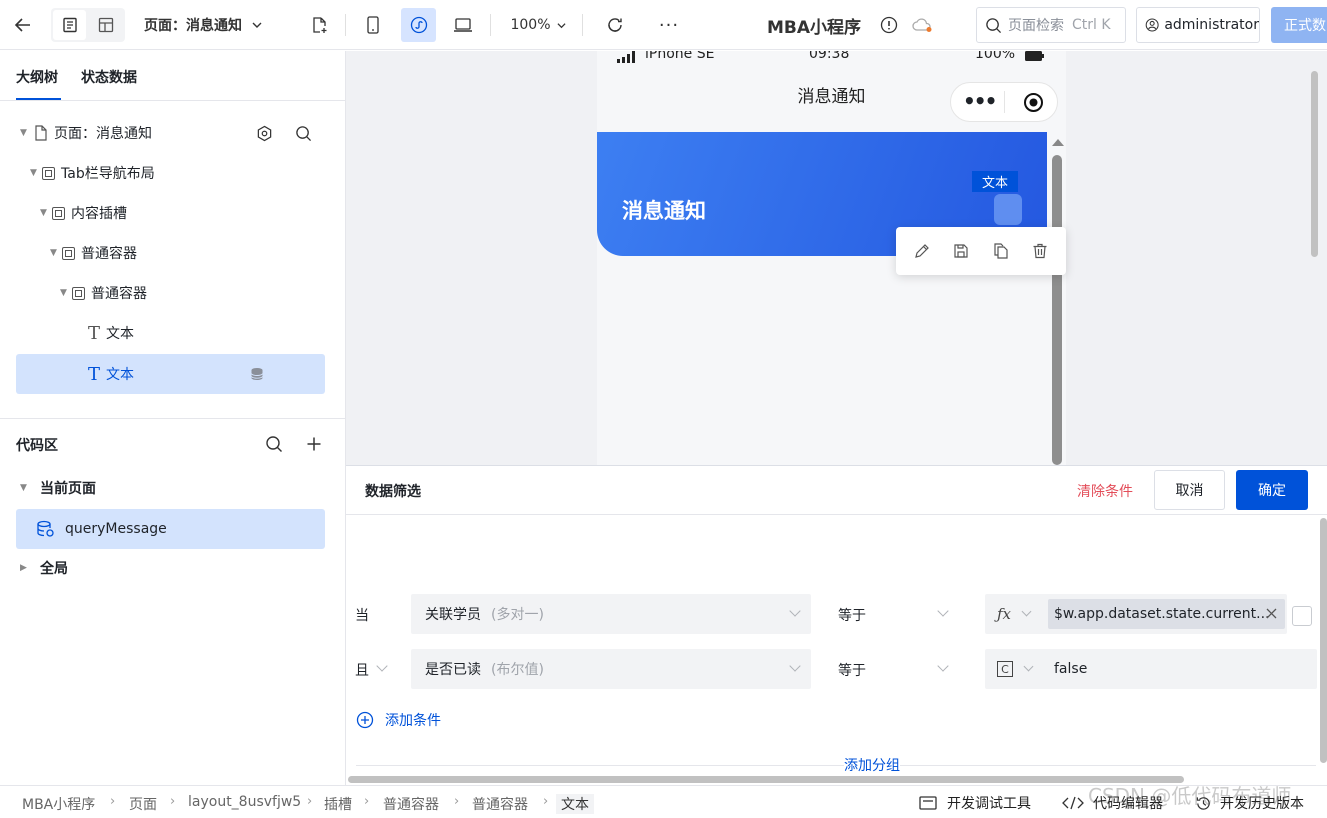  Describe the element at coordinates (264, 133) in the screenshot. I see `settings-icon` at that location.